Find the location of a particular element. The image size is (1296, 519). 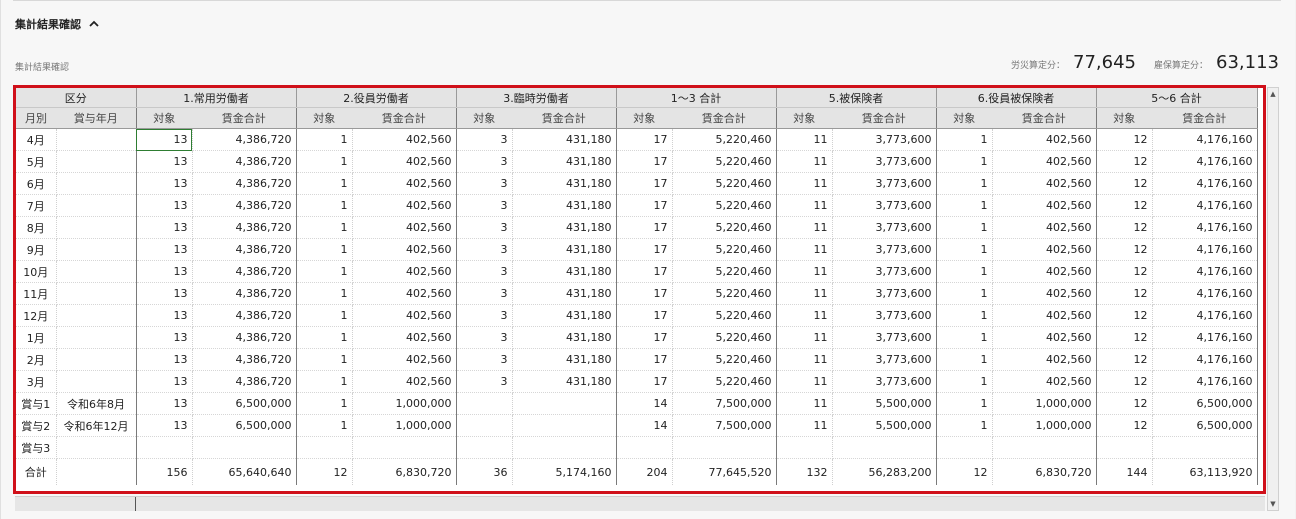

table-cell: 132 is located at coordinates (804, 471).